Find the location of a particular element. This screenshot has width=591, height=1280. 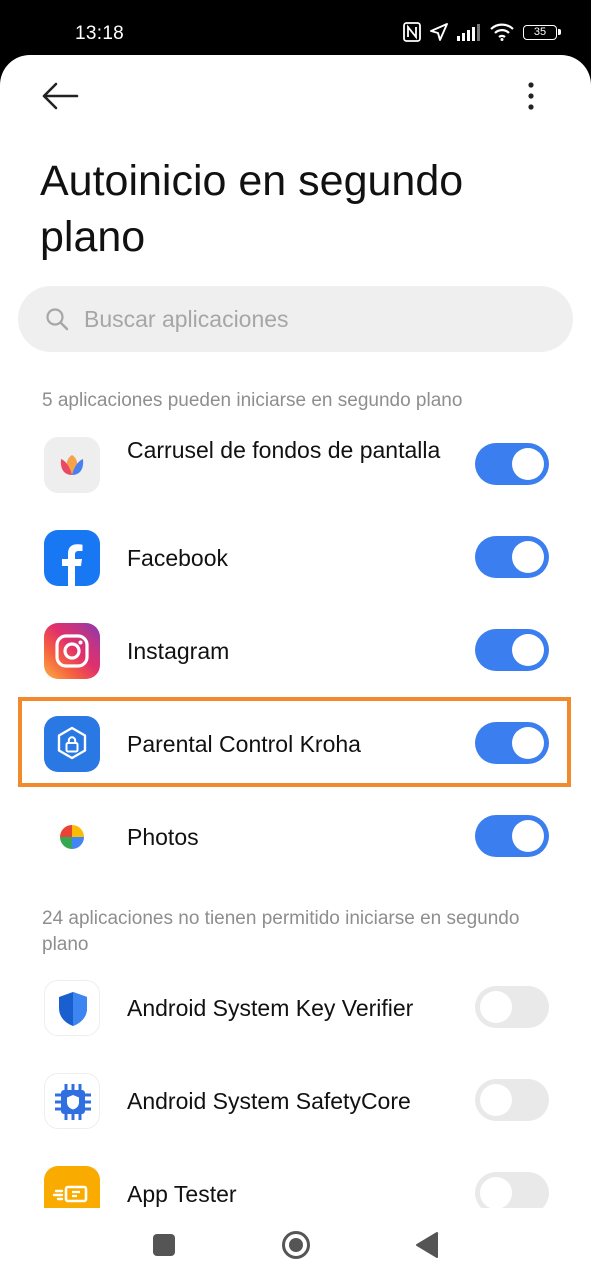

app-name: Carrusel de fondos de pantalla is located at coordinates (284, 450).